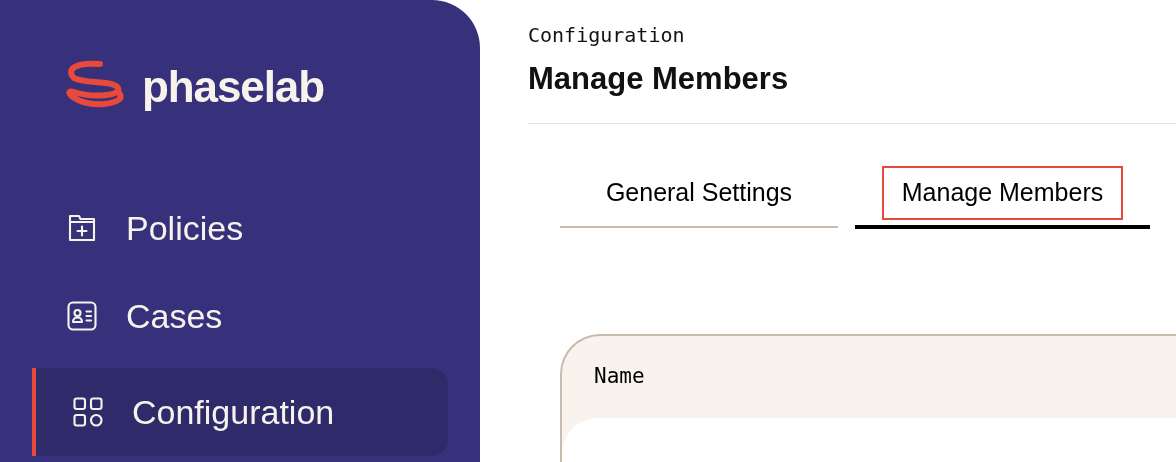  I want to click on nav-item: Cases, so click(240, 316).